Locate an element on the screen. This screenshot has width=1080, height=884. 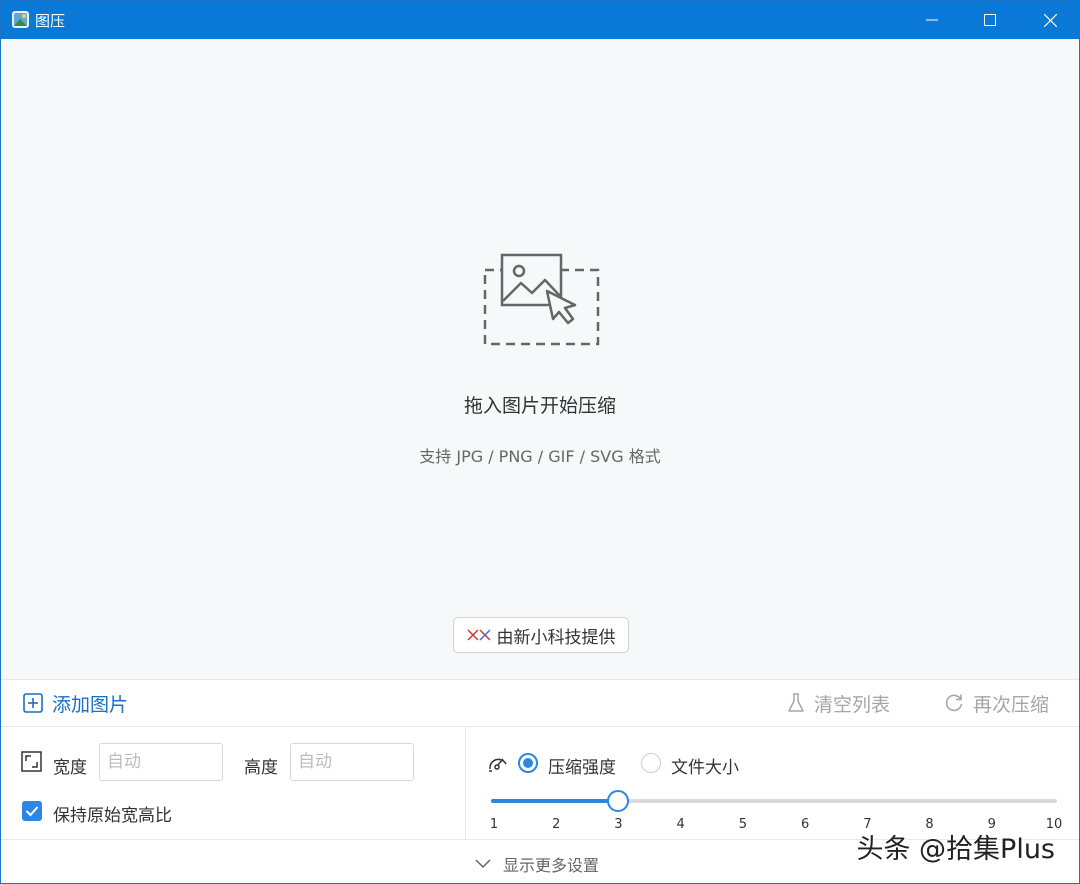
clear-list-button: 清空列表 is located at coordinates (838, 703).